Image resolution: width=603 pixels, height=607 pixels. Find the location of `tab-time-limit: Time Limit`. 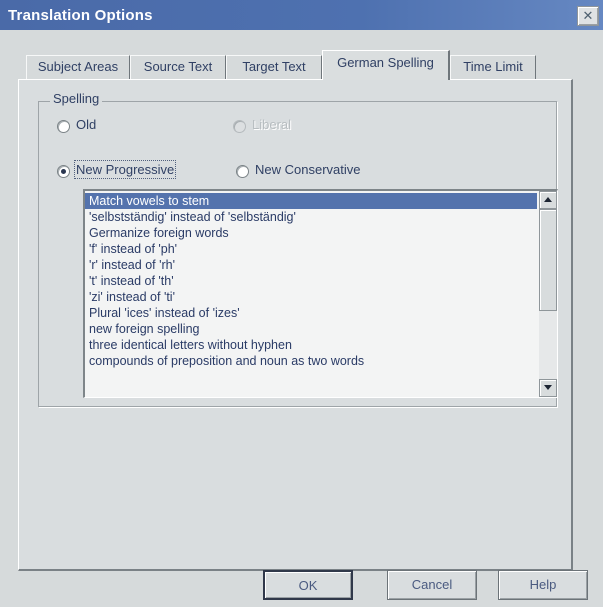

tab-time-limit: Time Limit is located at coordinates (493, 67).